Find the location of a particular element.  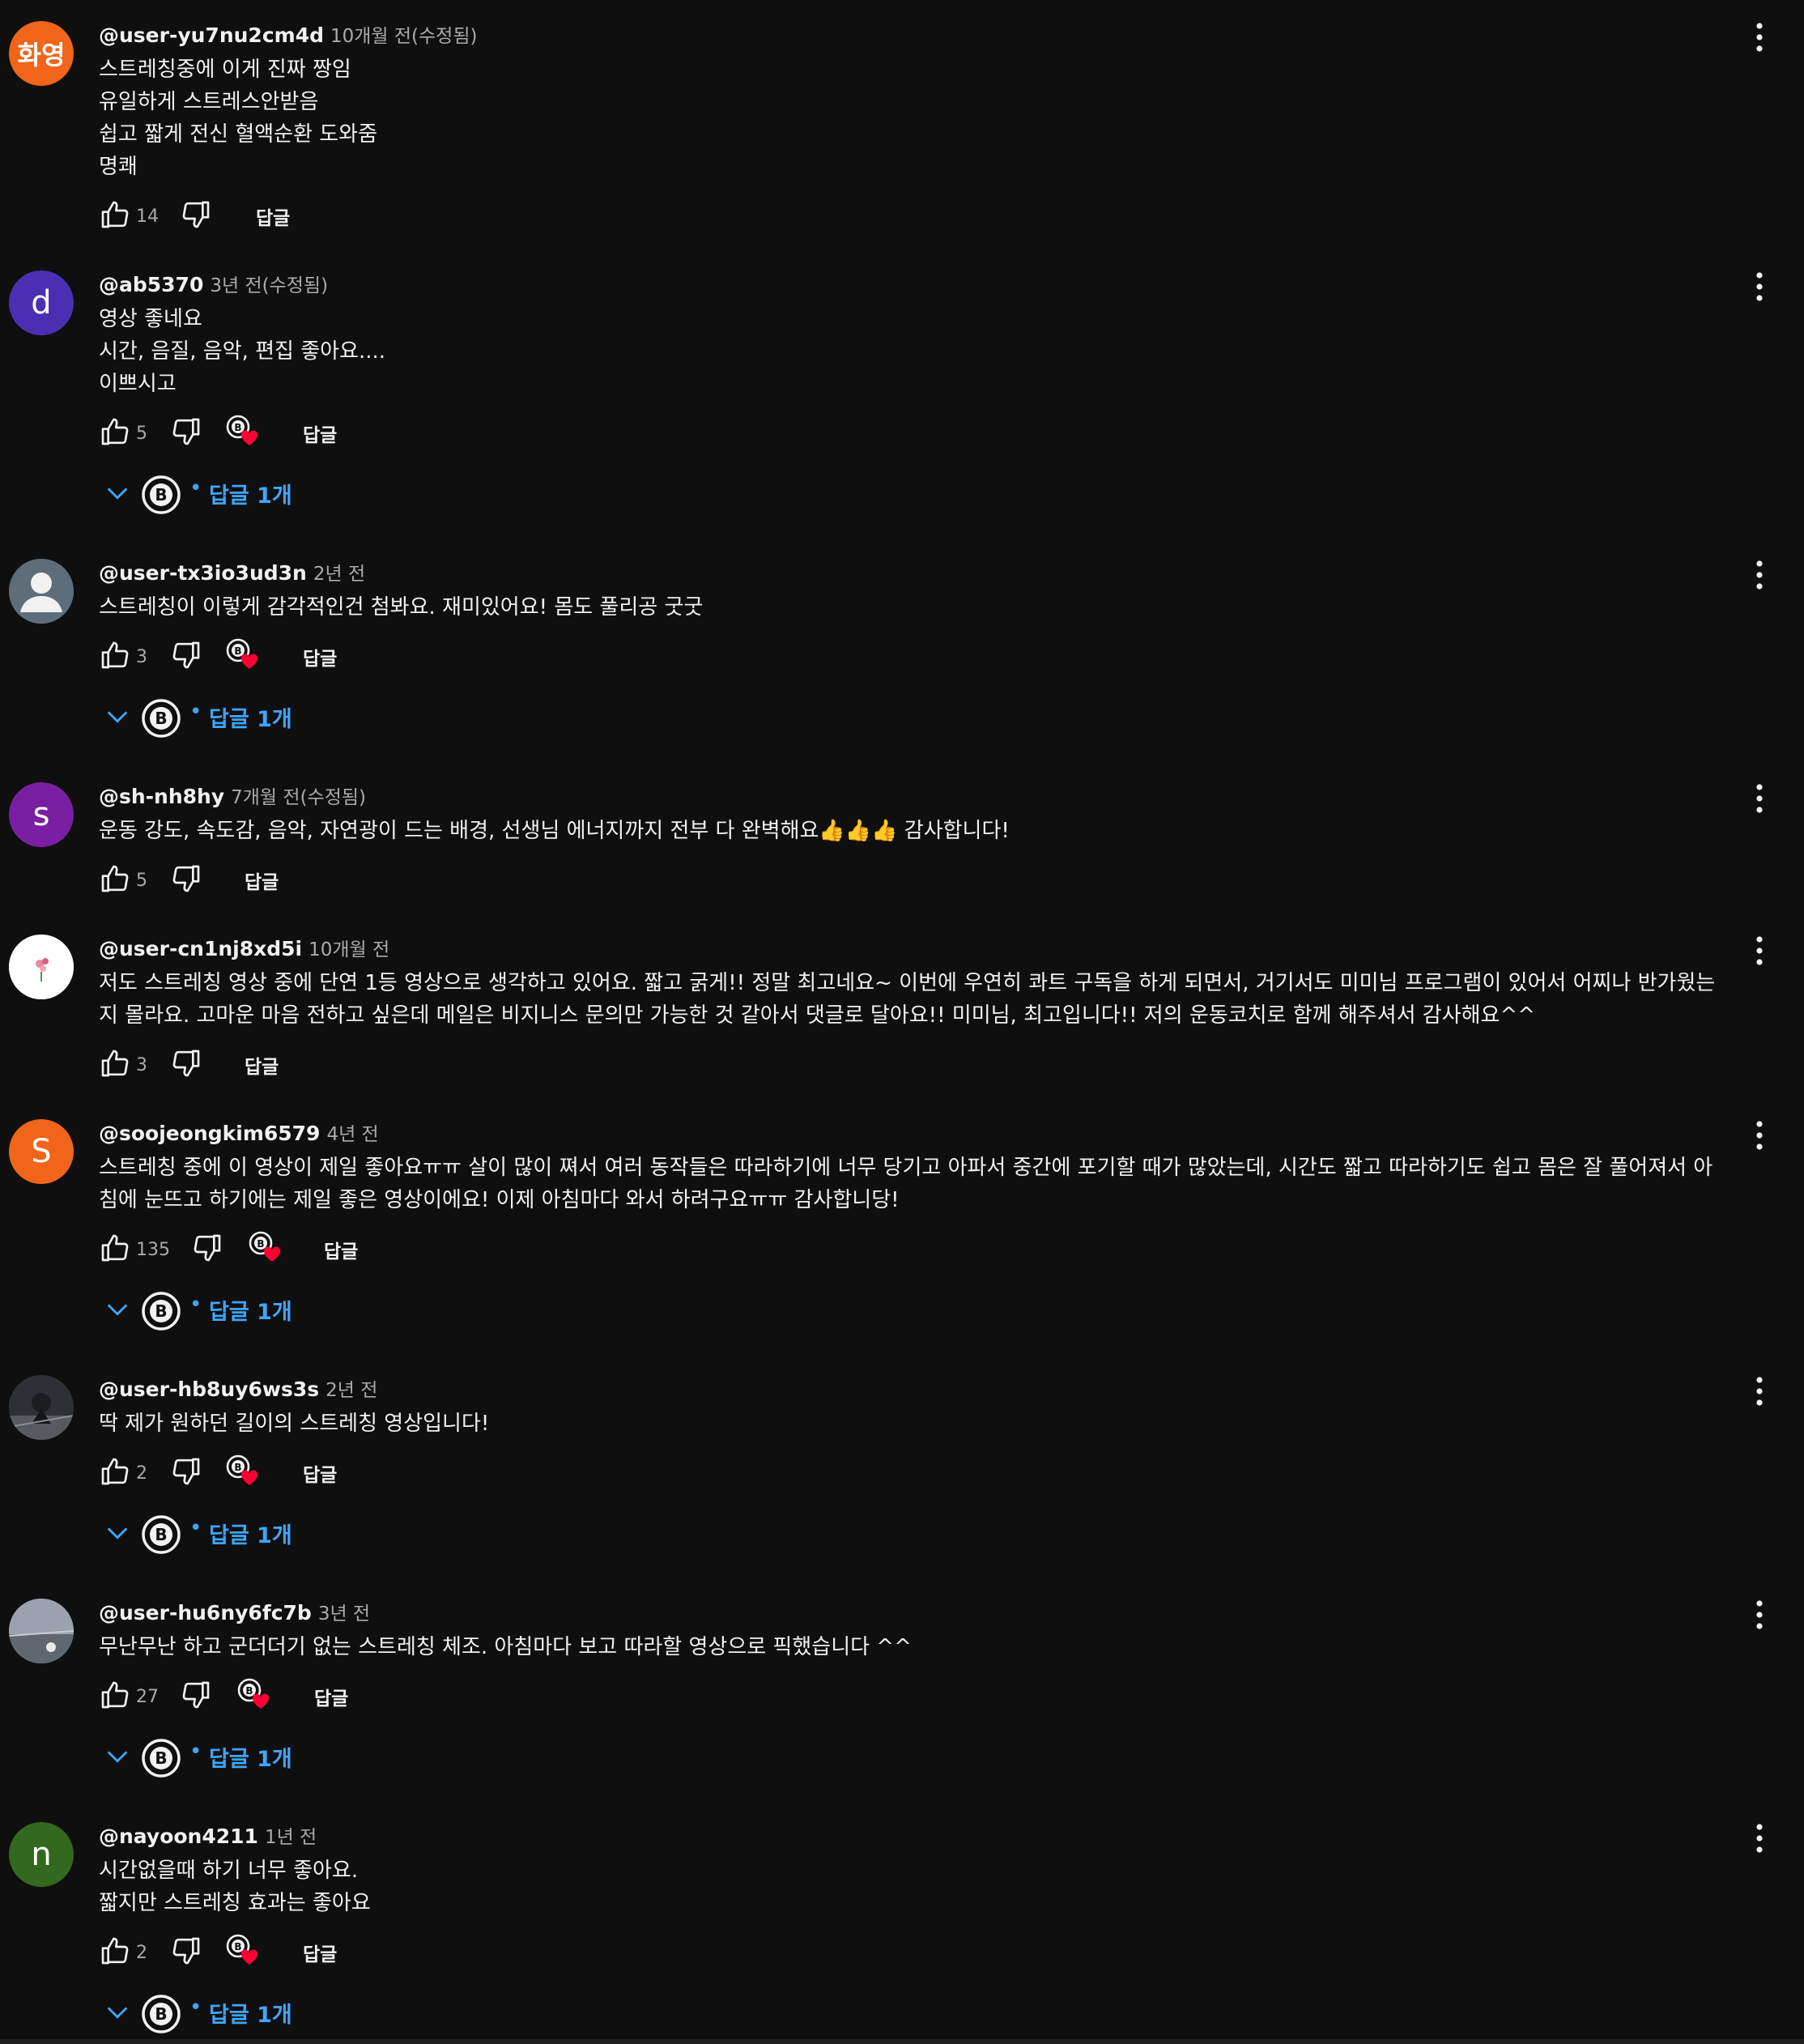

author-name: @sh-nh8hy is located at coordinates (161, 796).